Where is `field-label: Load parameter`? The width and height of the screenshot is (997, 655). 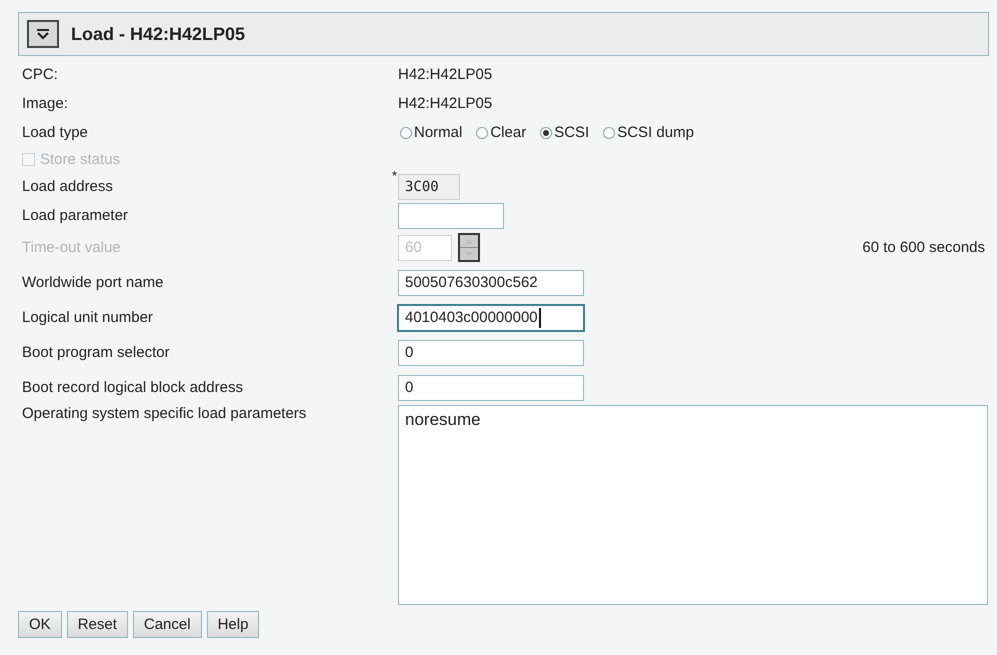 field-label: Load parameter is located at coordinates (75, 215).